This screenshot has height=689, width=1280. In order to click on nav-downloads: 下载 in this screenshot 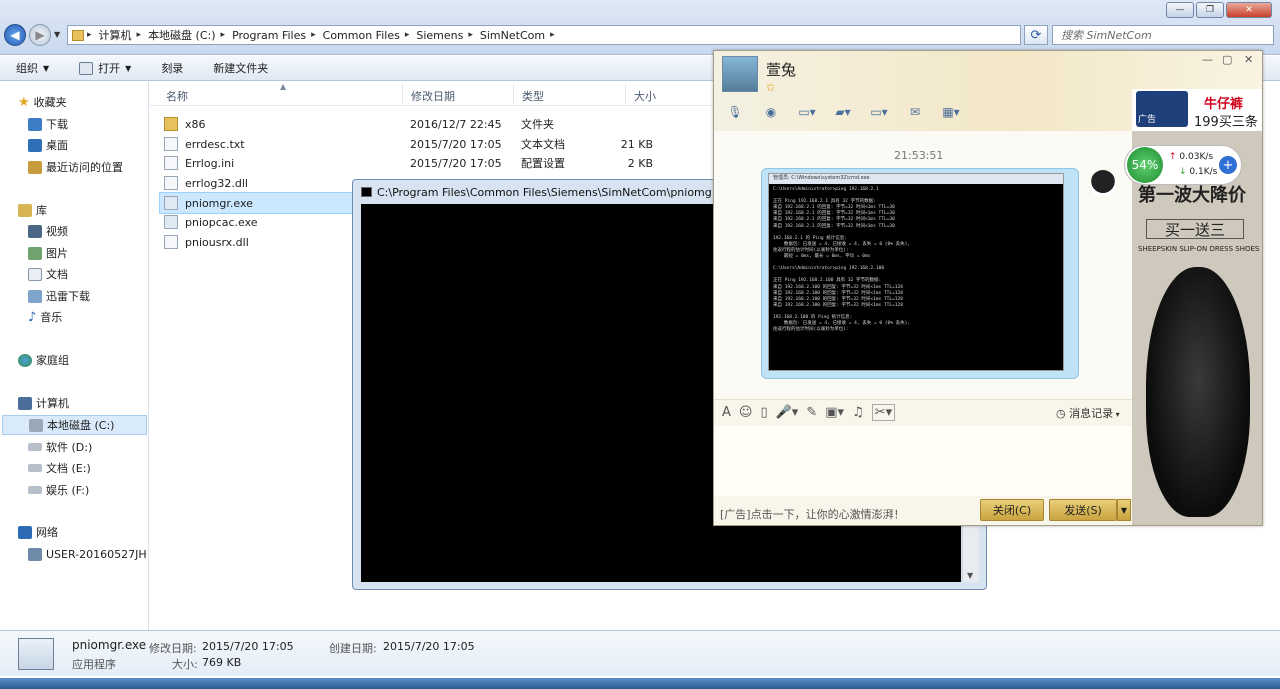, I will do `click(48, 124)`.